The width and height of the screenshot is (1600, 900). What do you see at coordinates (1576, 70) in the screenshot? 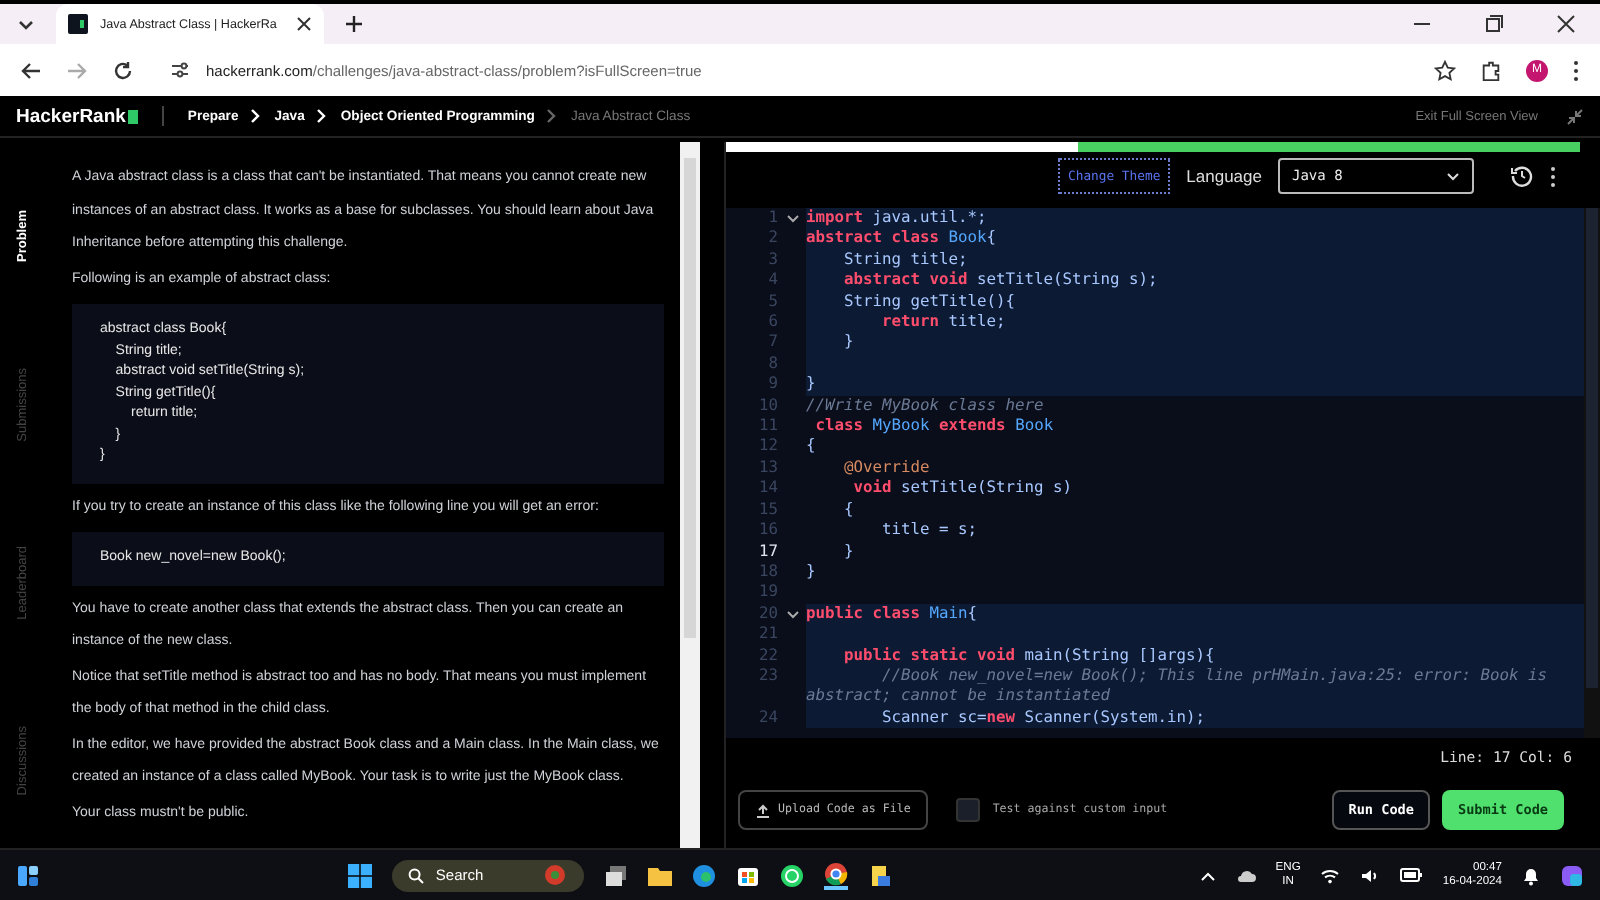
I see `menu-icon` at bounding box center [1576, 70].